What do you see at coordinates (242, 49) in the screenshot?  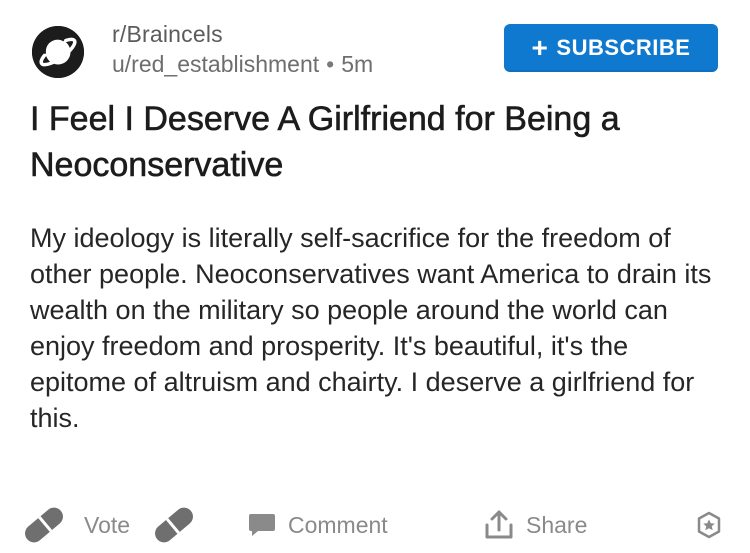 I see `post-meta: r/Braincels u/red_establishment • 5m` at bounding box center [242, 49].